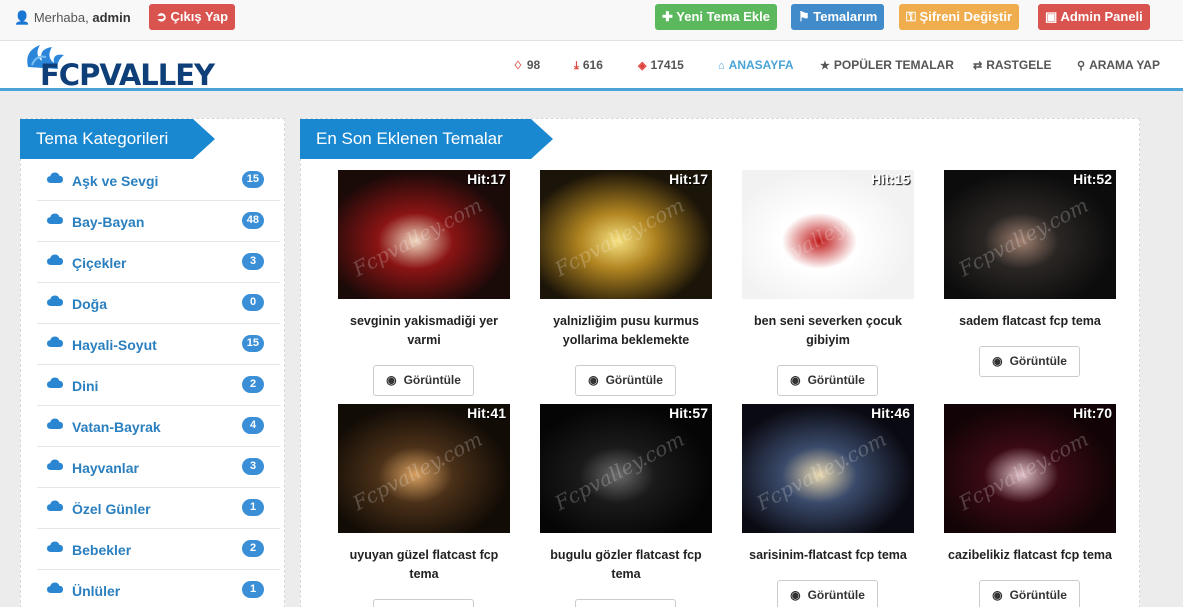 Image resolution: width=1183 pixels, height=607 pixels. What do you see at coordinates (838, 17) in the screenshot?
I see `my-themes-button: ⚑ Temalarım` at bounding box center [838, 17].